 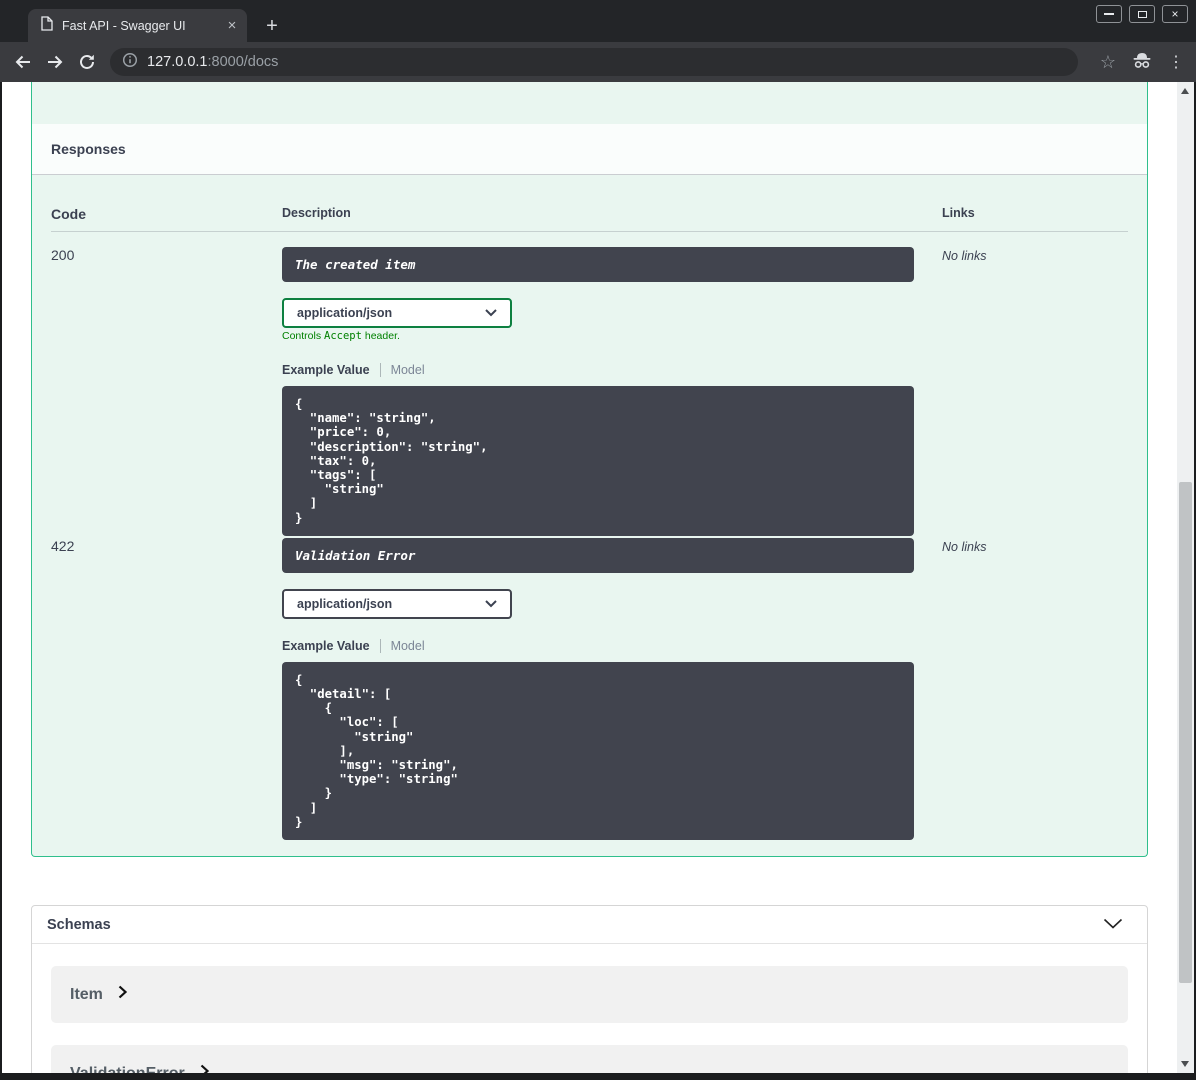 I want to click on minimize-button, so click(x=1109, y=14).